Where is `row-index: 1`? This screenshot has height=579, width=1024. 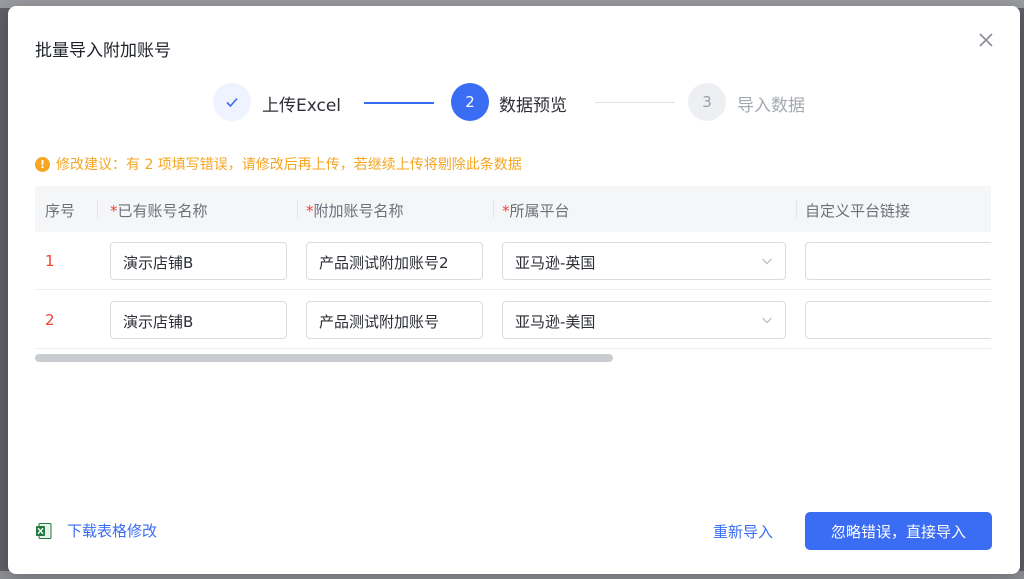 row-index: 1 is located at coordinates (50, 261).